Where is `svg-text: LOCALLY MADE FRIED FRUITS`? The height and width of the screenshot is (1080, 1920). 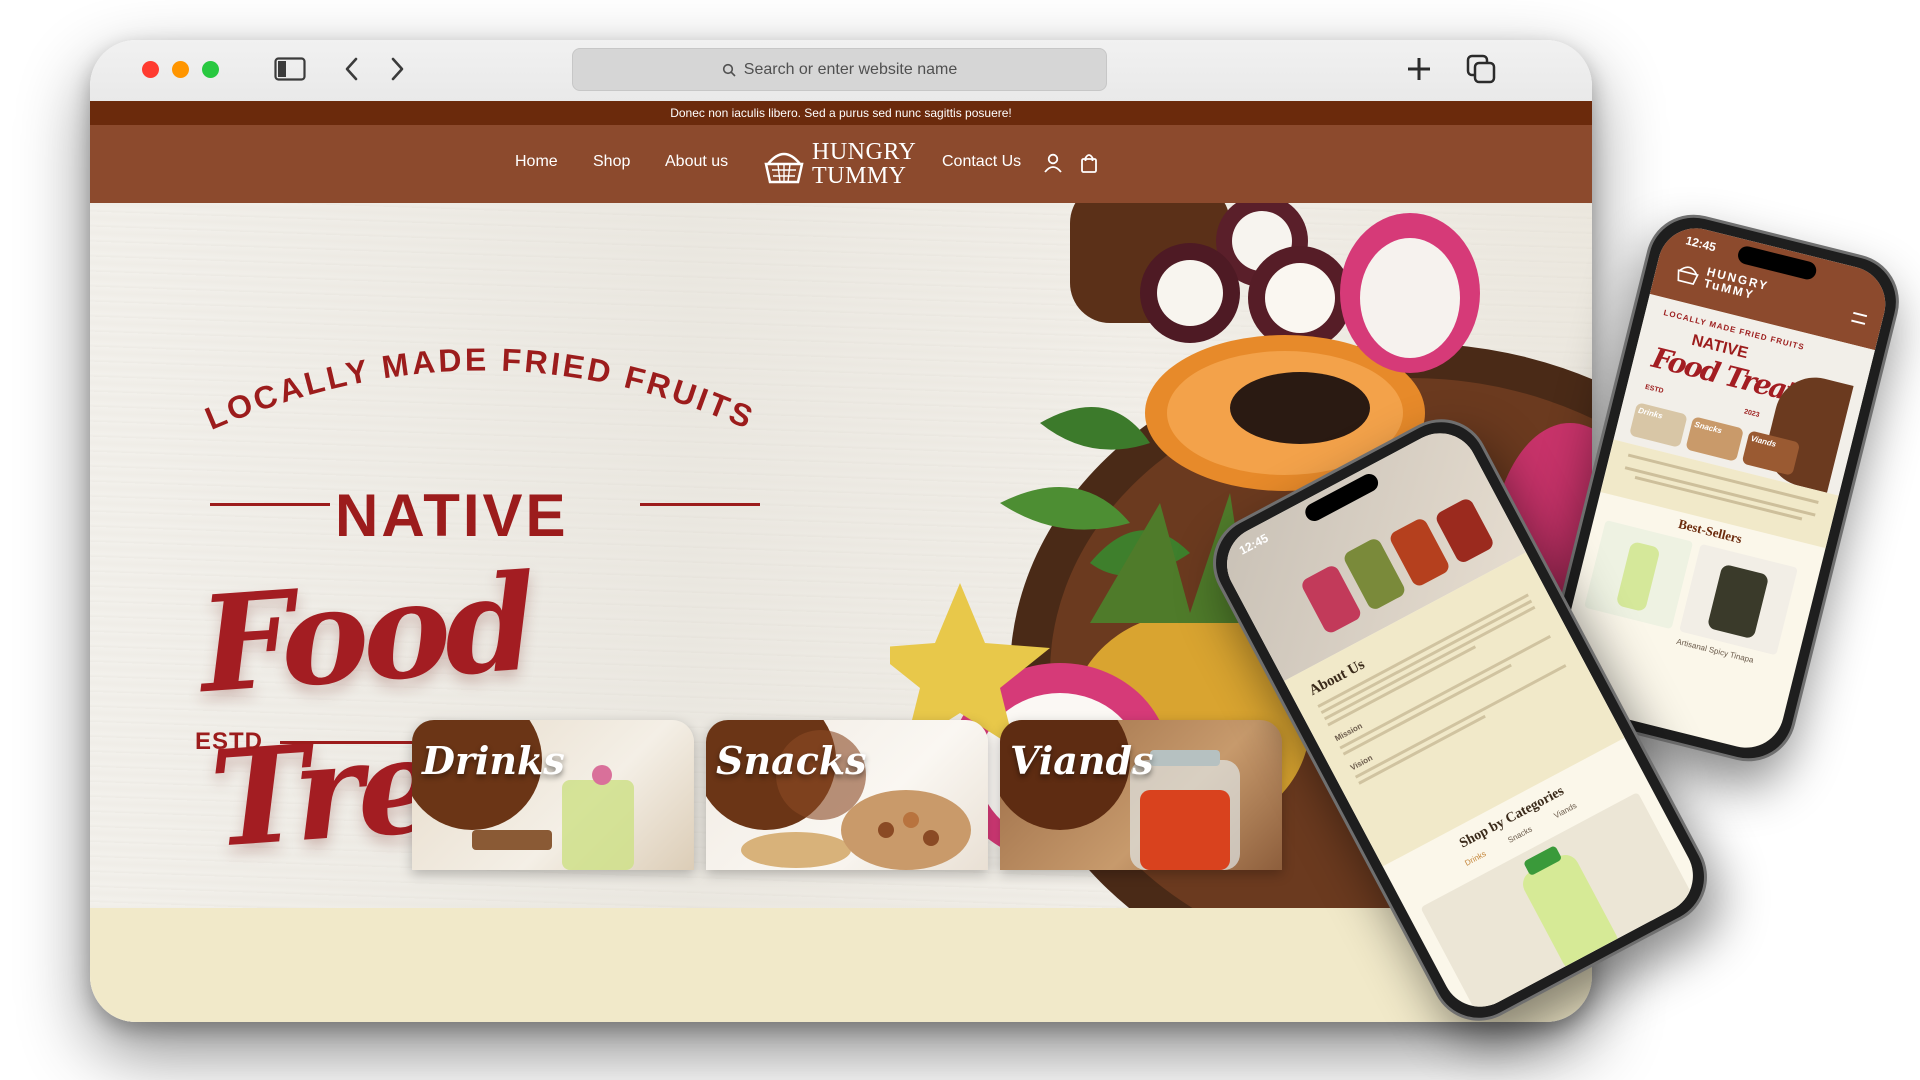 svg-text: LOCALLY MADE FRIED FRUITS is located at coordinates (480, 388).